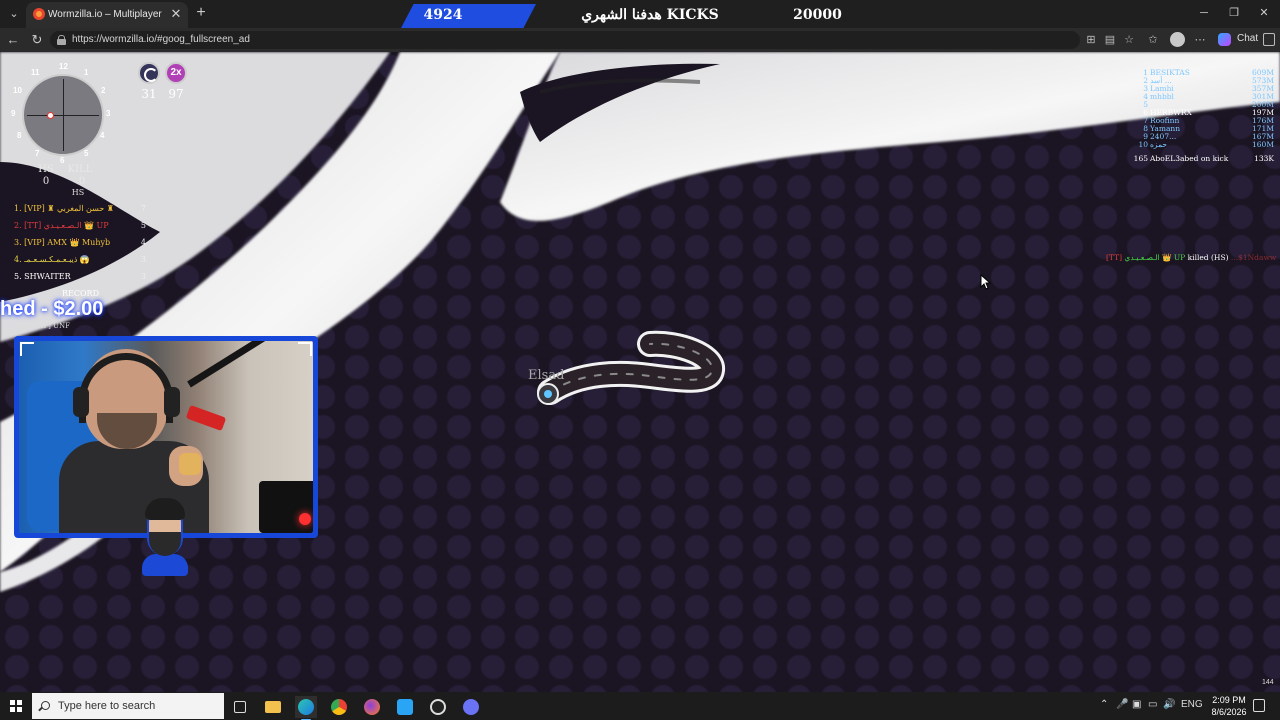 Image resolution: width=1280 pixels, height=720 pixels. Describe the element at coordinates (1229, 712) in the screenshot. I see `taskbar-date: 8/6/2026` at that location.